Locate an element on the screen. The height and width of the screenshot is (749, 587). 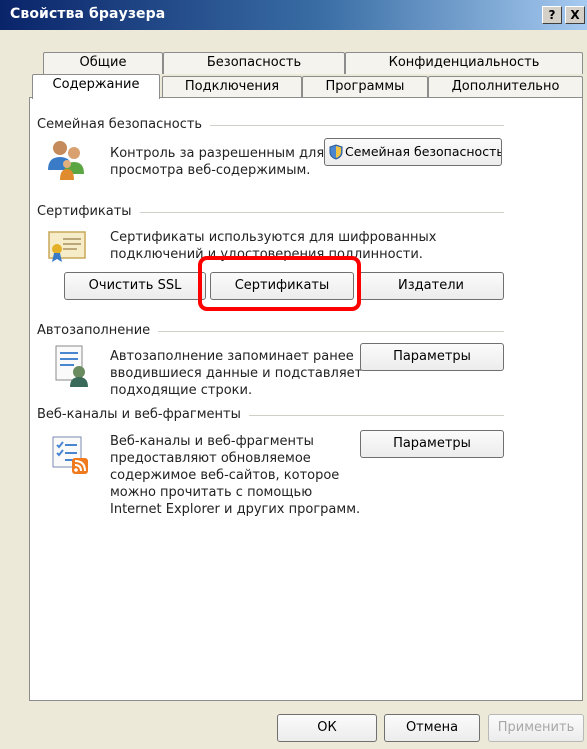
tab-privacy: Конфиденциальность is located at coordinates (464, 63).